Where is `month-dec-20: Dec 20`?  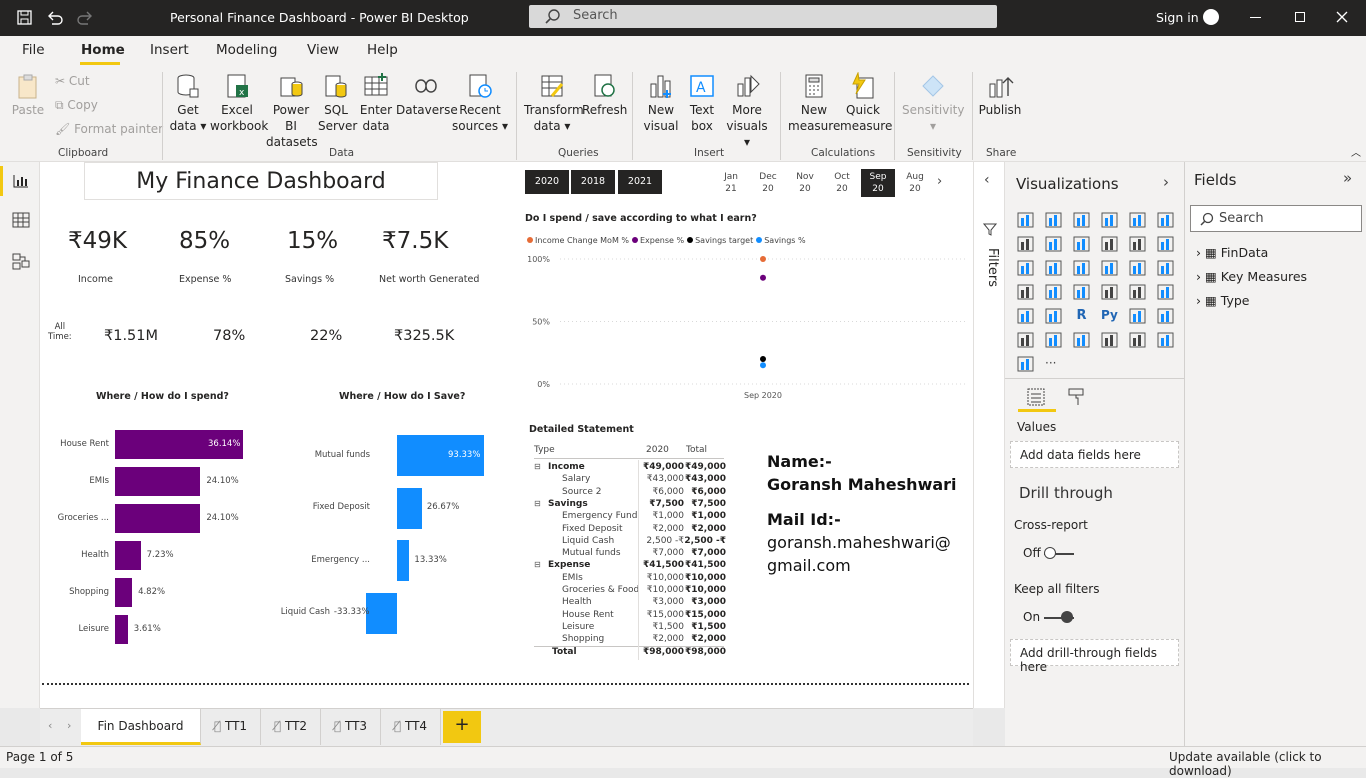 month-dec-20: Dec 20 is located at coordinates (768, 183).